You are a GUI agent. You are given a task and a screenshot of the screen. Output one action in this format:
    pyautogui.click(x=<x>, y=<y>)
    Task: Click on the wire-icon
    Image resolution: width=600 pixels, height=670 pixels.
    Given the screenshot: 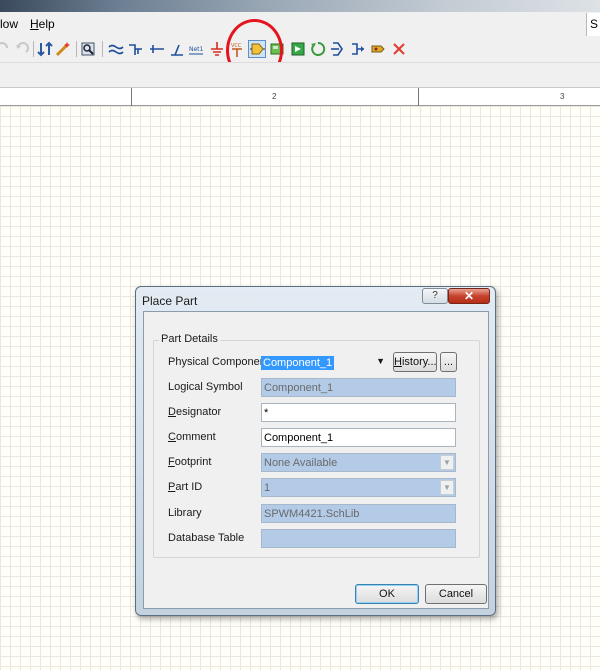 What is the action you would take?
    pyautogui.click(x=116, y=49)
    